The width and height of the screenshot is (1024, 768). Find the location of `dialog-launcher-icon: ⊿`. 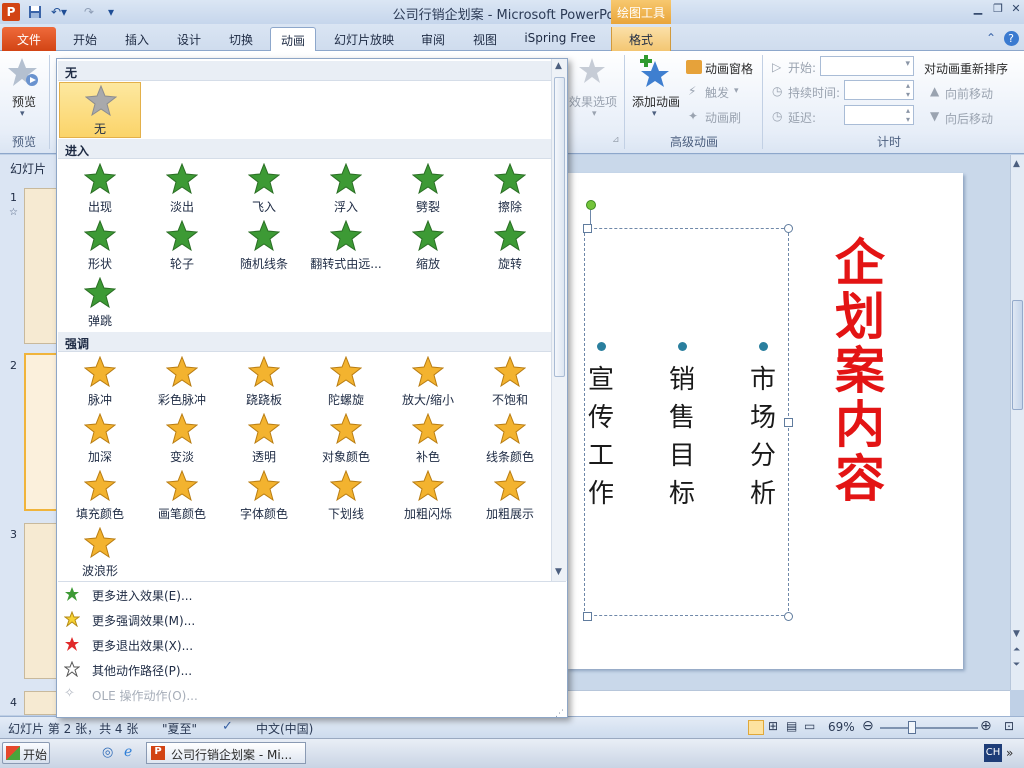

dialog-launcher-icon: ⊿ is located at coordinates (616, 140).